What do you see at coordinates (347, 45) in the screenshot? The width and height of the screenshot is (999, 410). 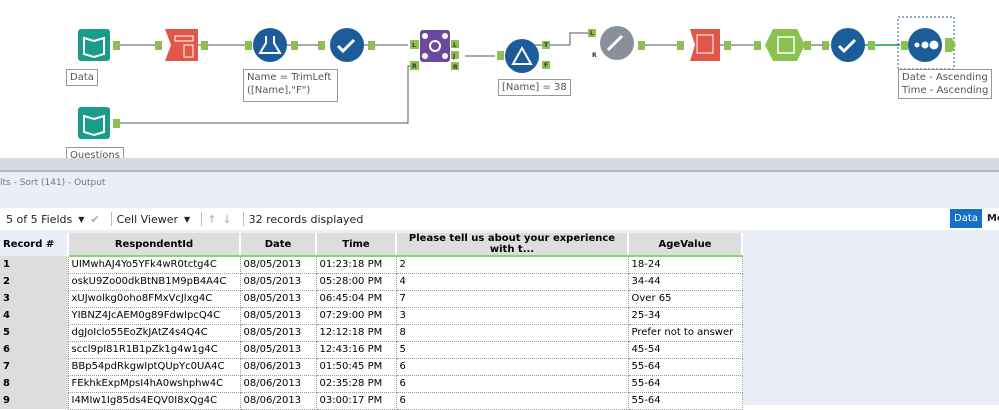 I see `select-tool` at bounding box center [347, 45].